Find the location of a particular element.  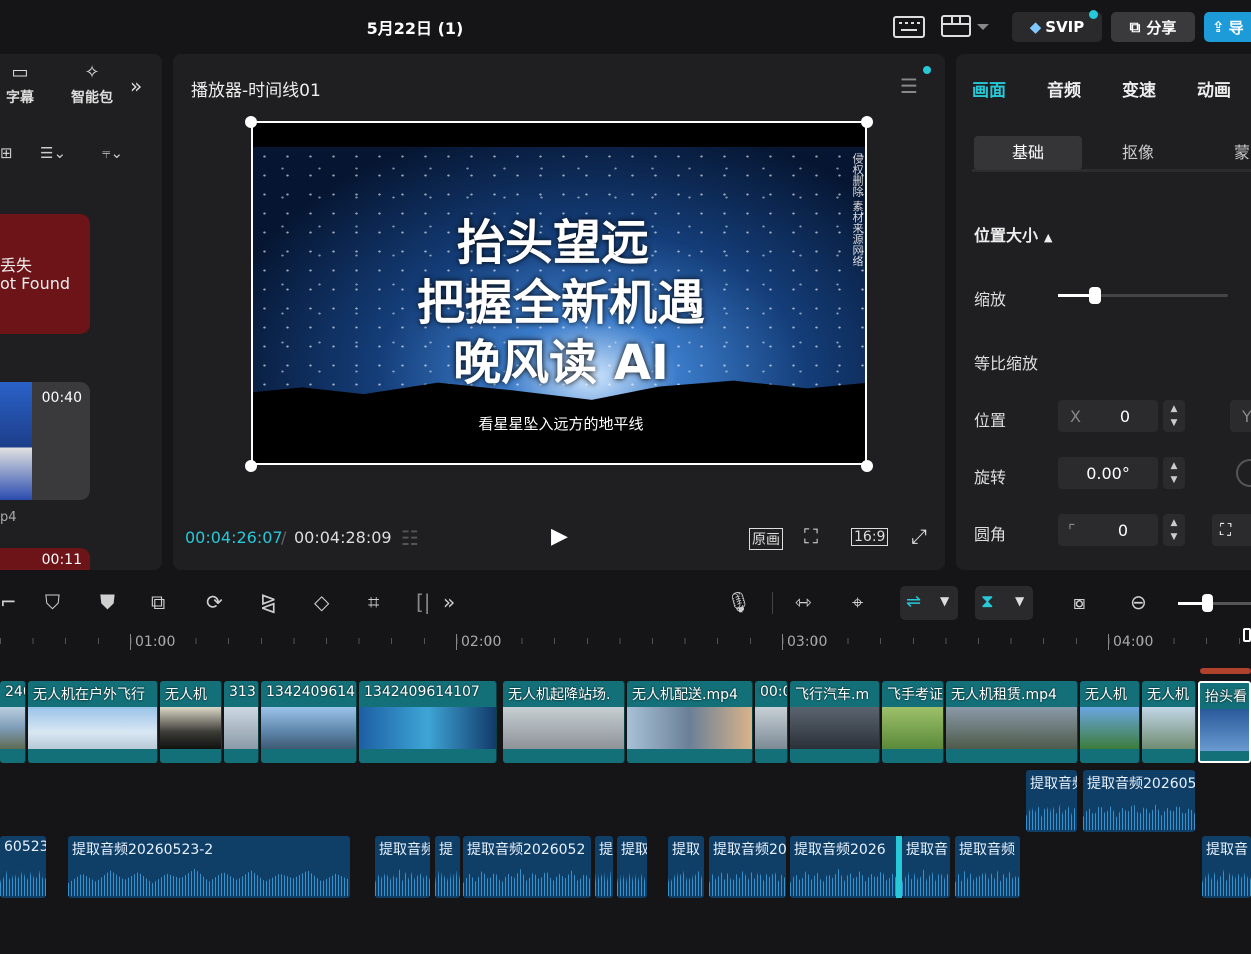

export-button: ⇪ 导 is located at coordinates (1227, 27).